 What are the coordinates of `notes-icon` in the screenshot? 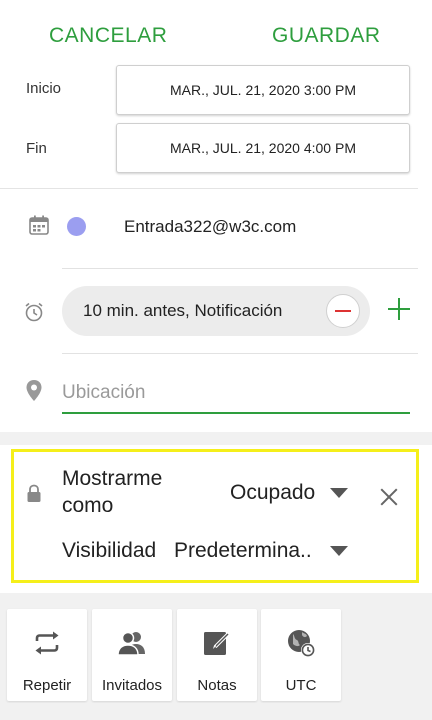 It's located at (217, 643).